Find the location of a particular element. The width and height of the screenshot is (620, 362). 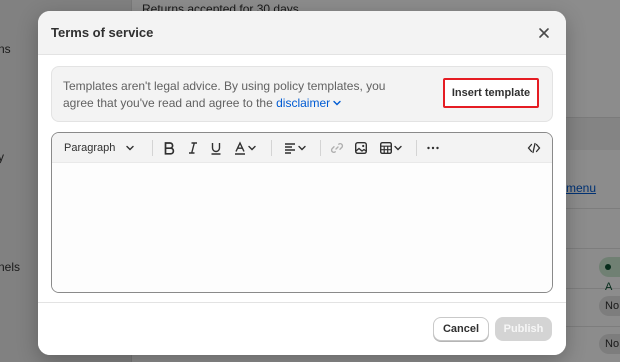

paragraph-format-dropdown: Paragraph is located at coordinates (99, 148).